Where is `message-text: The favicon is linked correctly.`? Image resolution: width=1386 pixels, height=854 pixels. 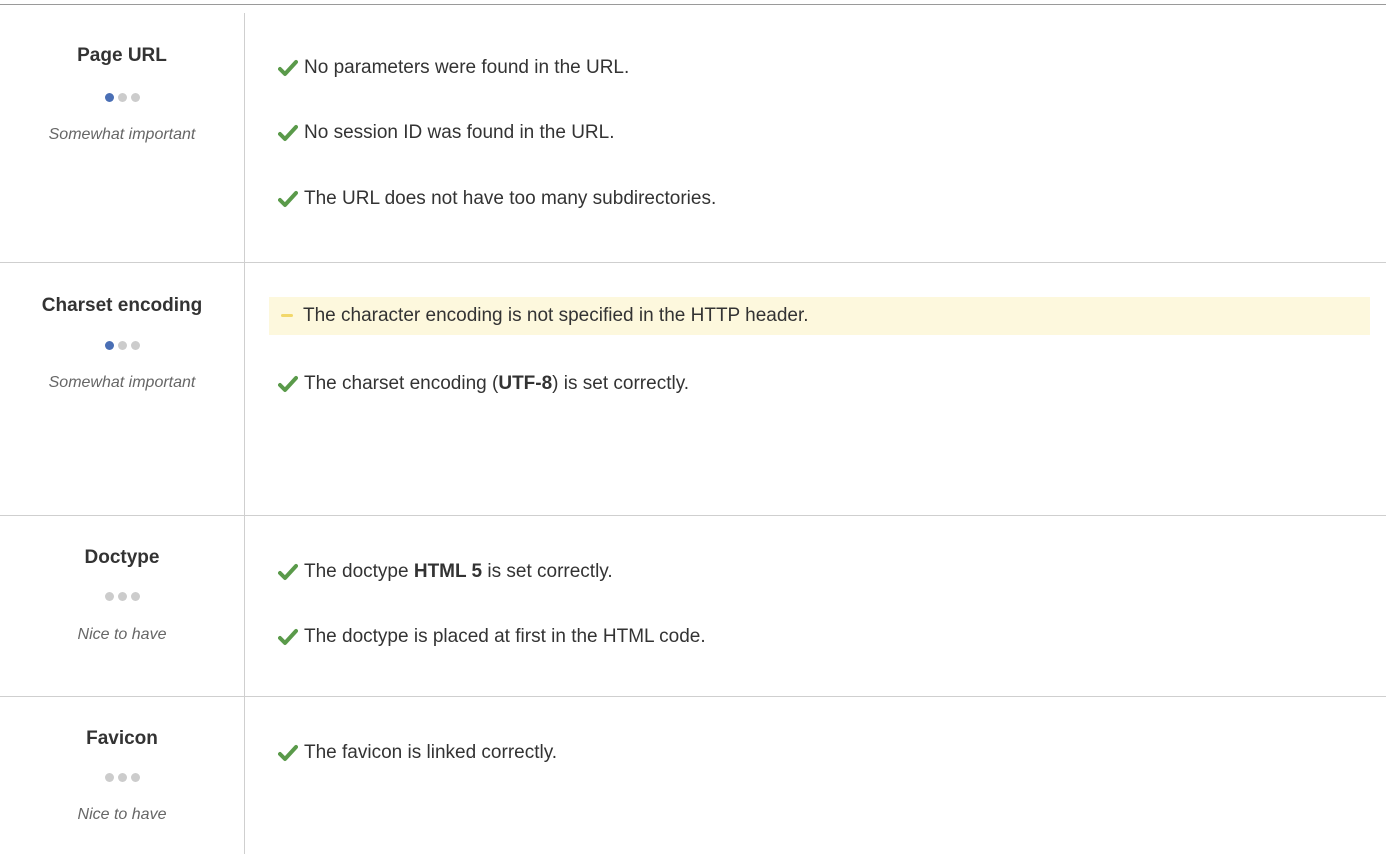
message-text: The favicon is linked correctly. is located at coordinates (431, 752).